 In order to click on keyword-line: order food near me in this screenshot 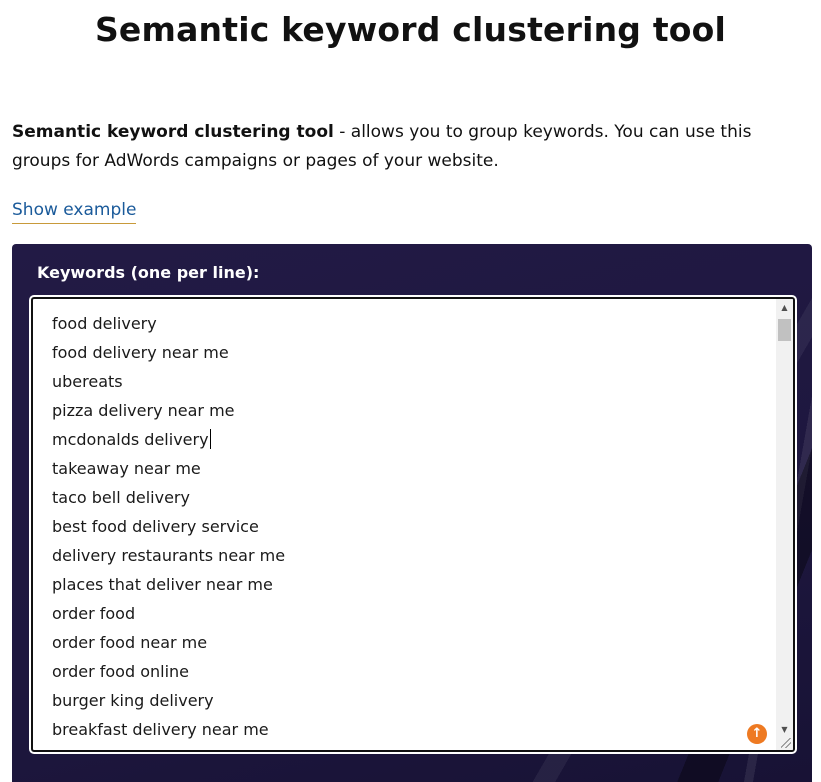, I will do `click(130, 642)`.